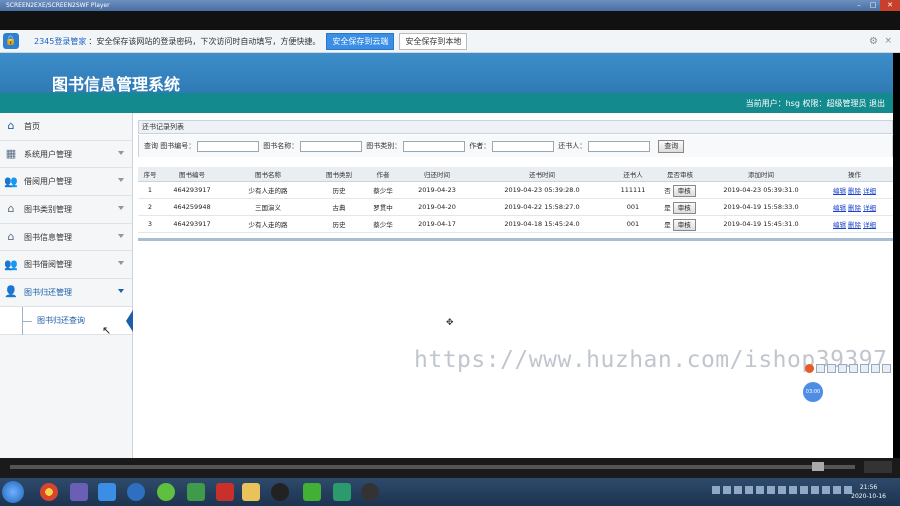 The image size is (900, 506). Describe the element at coordinates (312, 492) in the screenshot. I see `wechat-icon` at that location.